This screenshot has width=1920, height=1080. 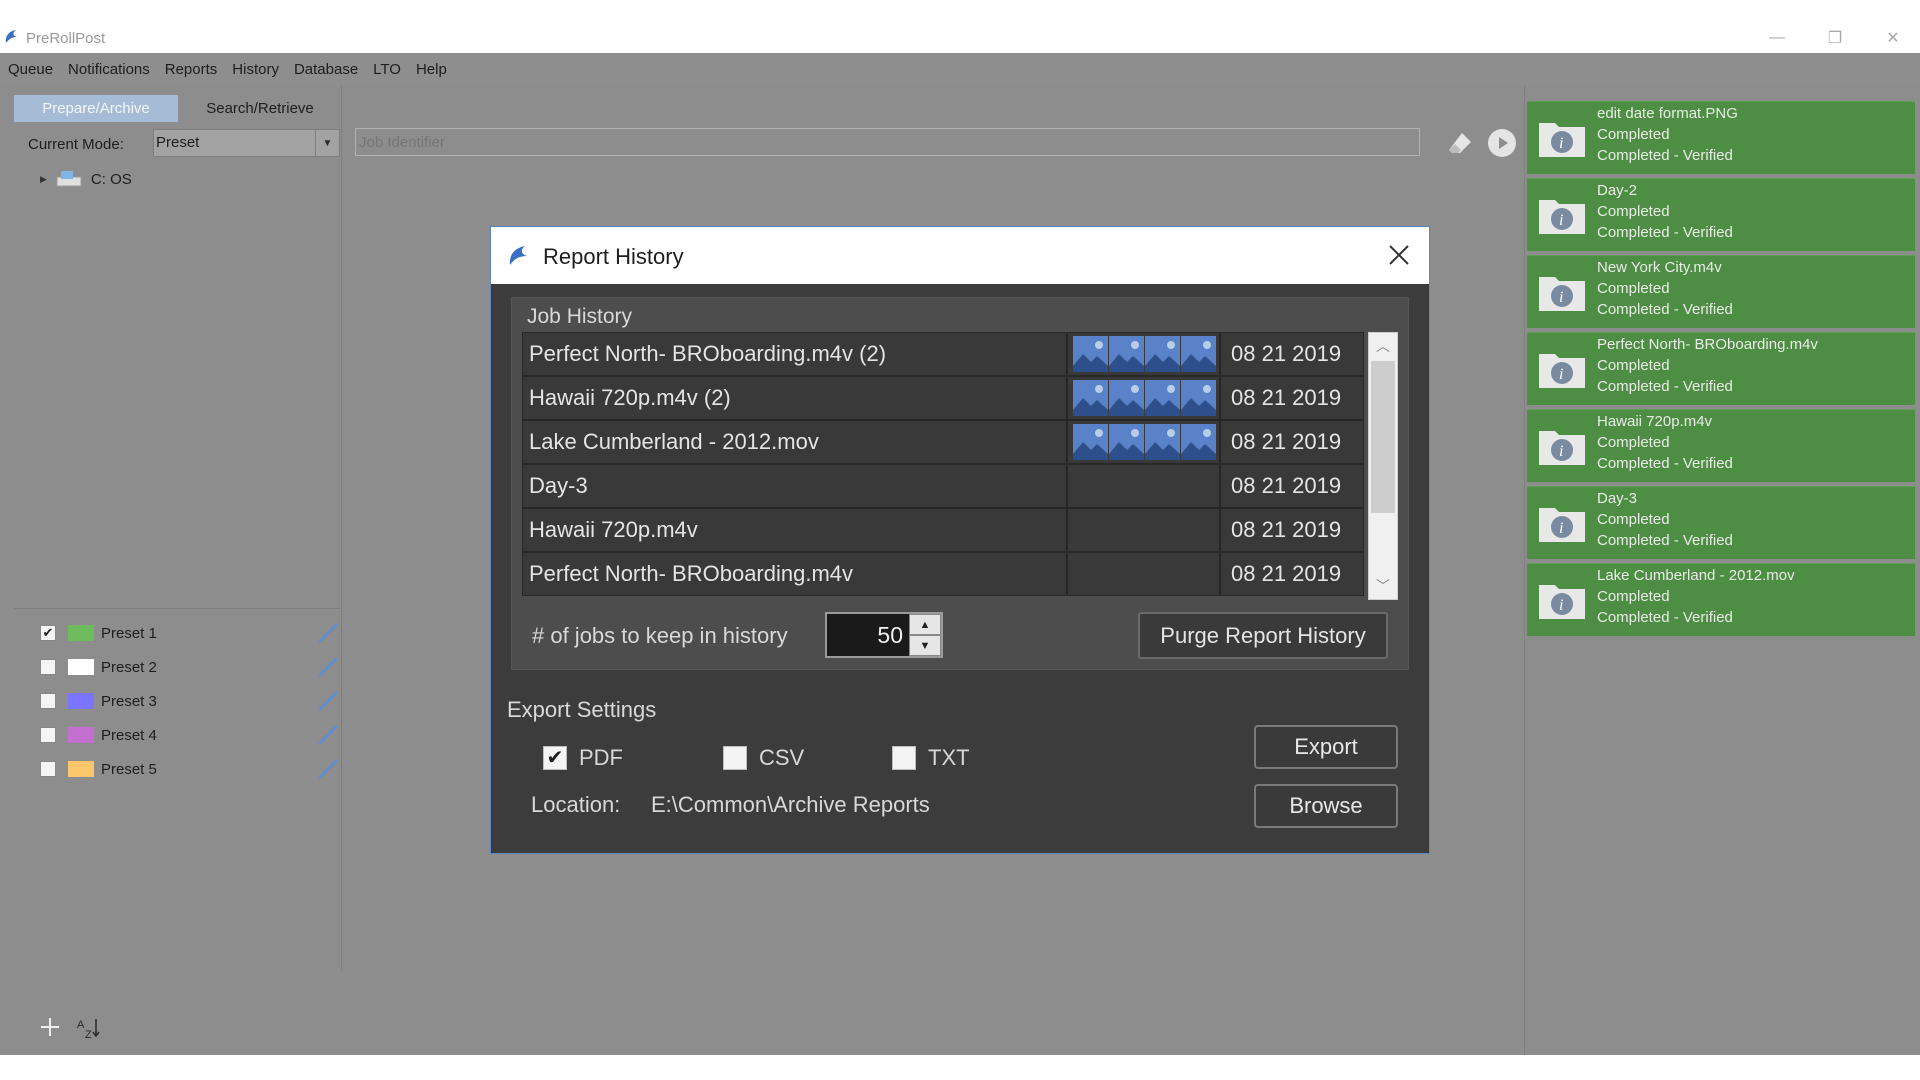 What do you see at coordinates (191, 69) in the screenshot?
I see `menu-reports: Reports` at bounding box center [191, 69].